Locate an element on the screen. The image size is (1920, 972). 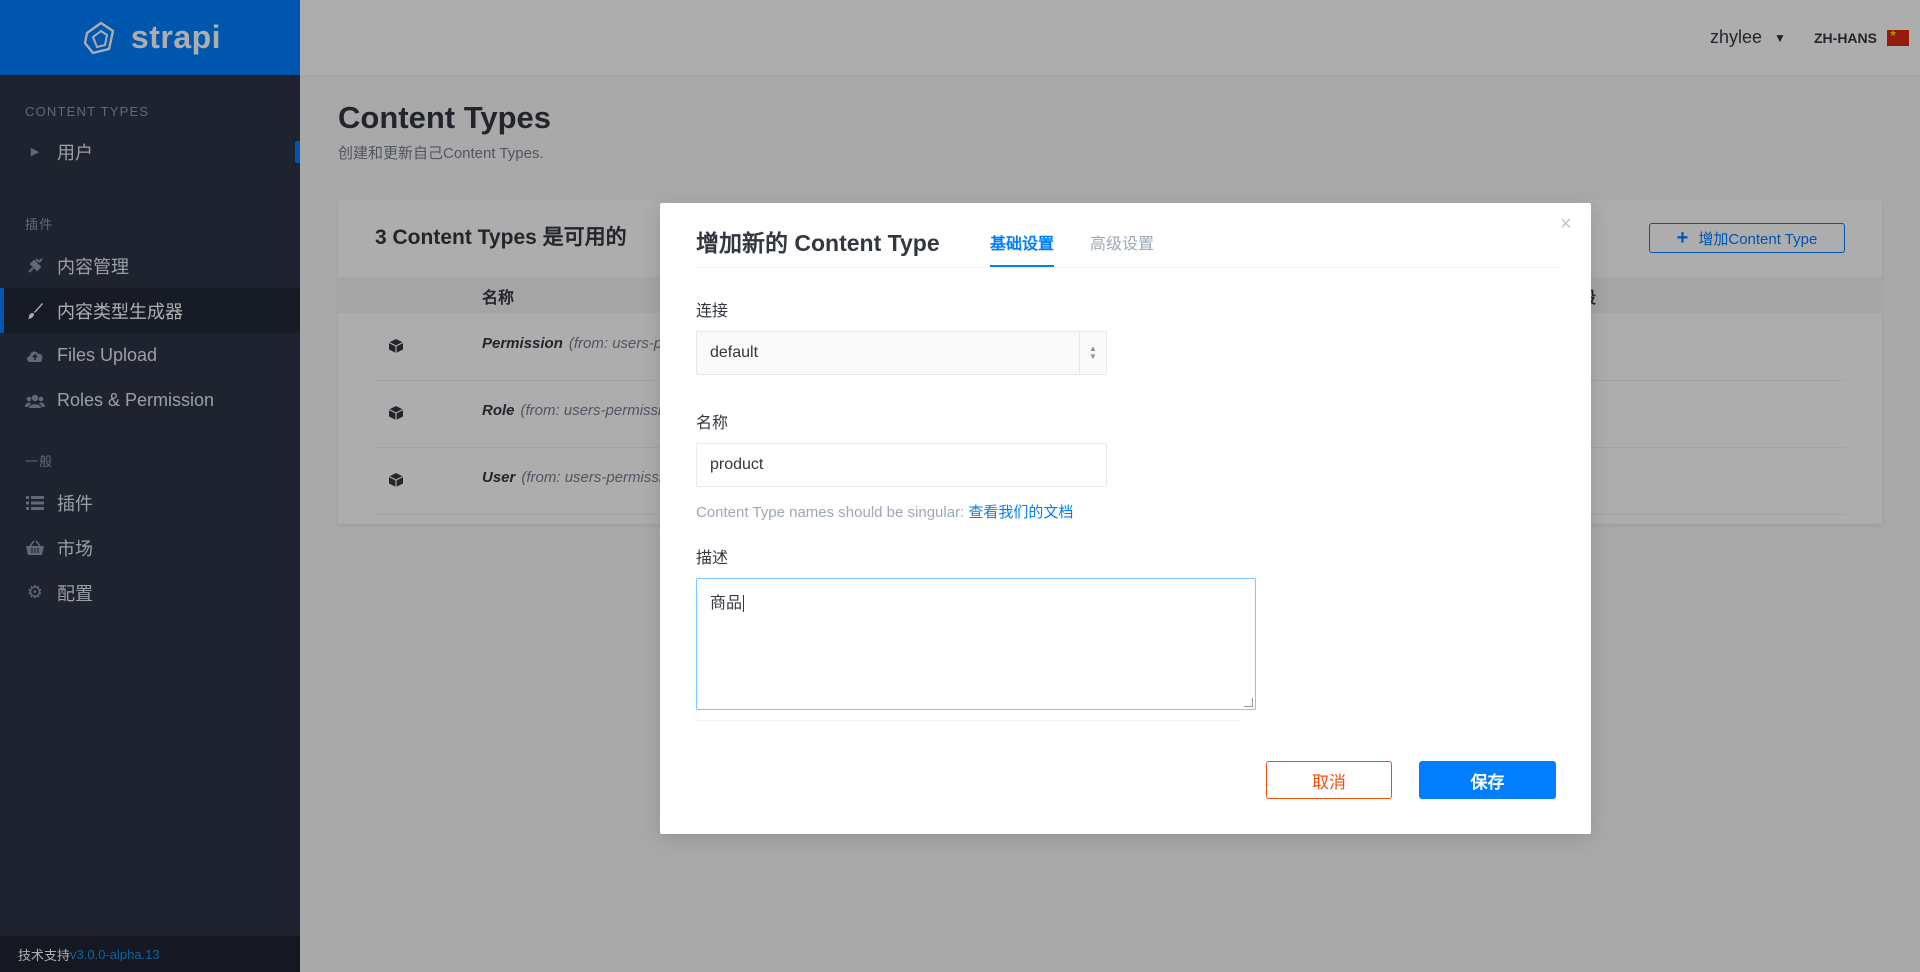
connection-label: 连接 is located at coordinates (712, 311).